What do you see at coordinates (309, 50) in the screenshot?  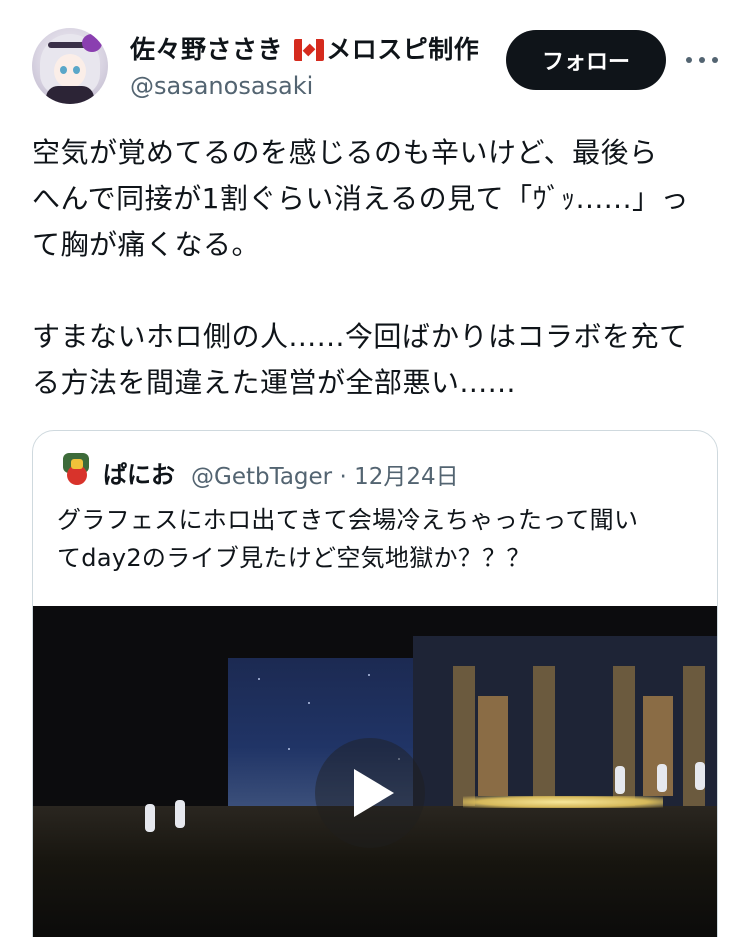 I see `canada-flag-icon` at bounding box center [309, 50].